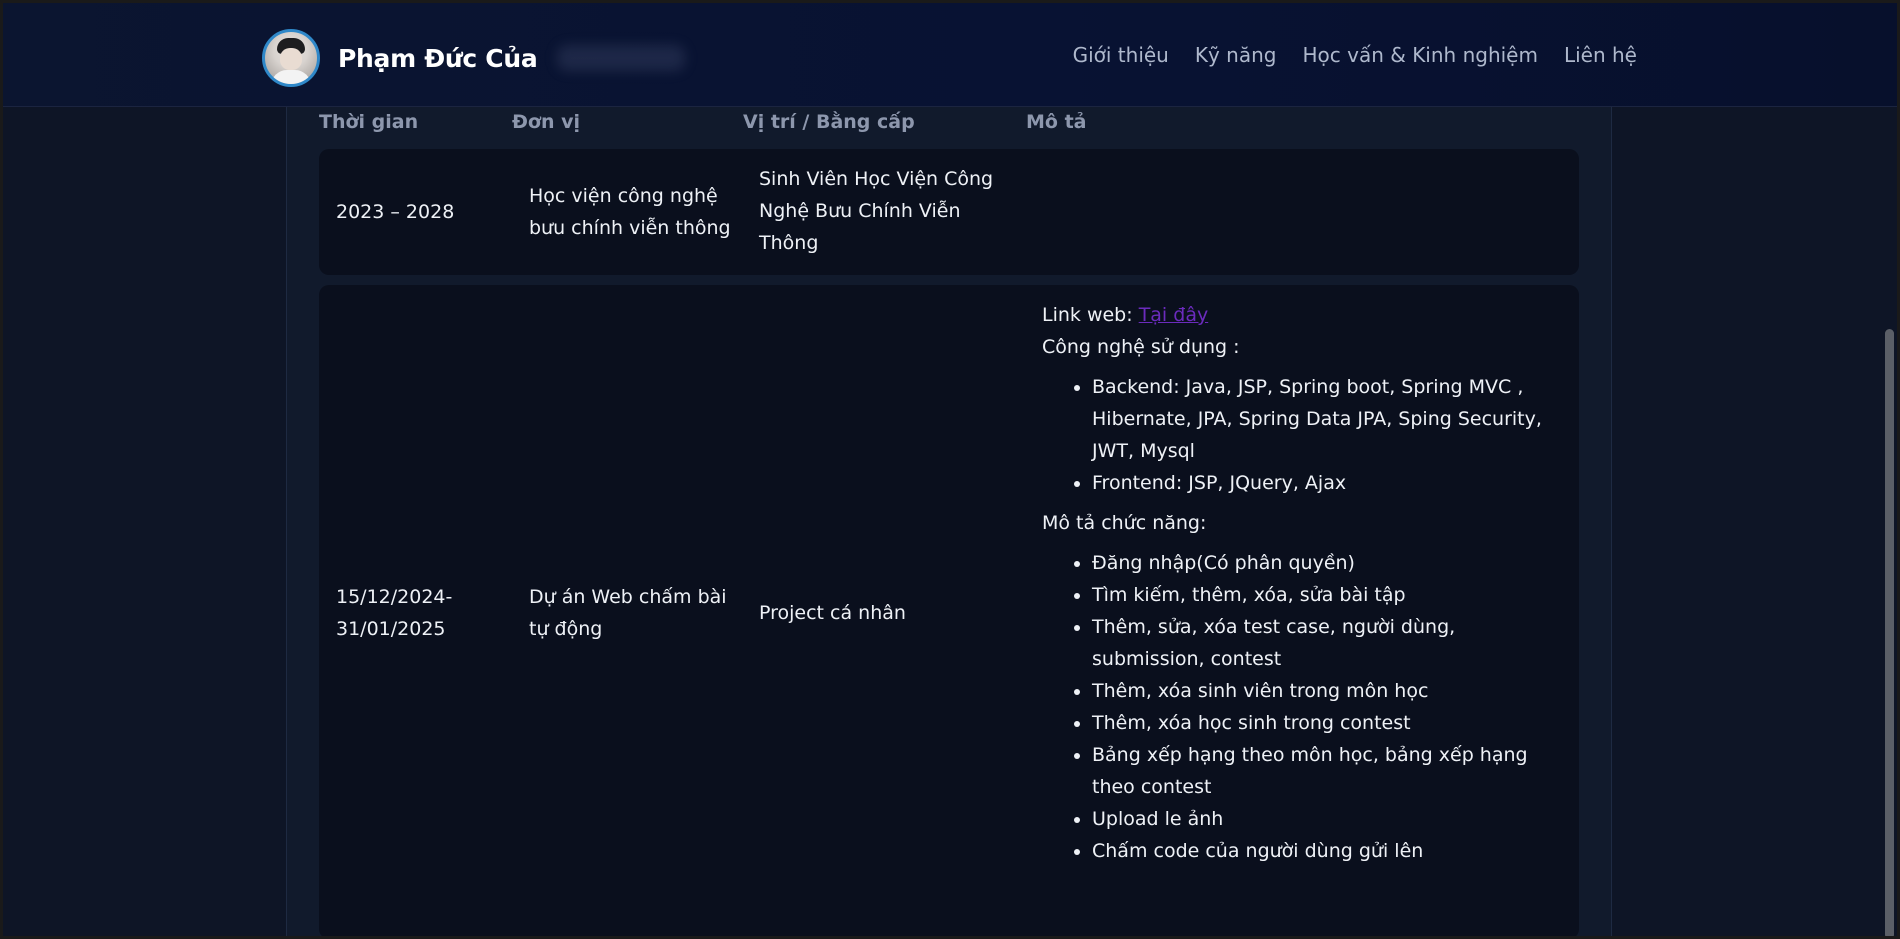  I want to click on scrollbar-thumb, so click(1889, 632).